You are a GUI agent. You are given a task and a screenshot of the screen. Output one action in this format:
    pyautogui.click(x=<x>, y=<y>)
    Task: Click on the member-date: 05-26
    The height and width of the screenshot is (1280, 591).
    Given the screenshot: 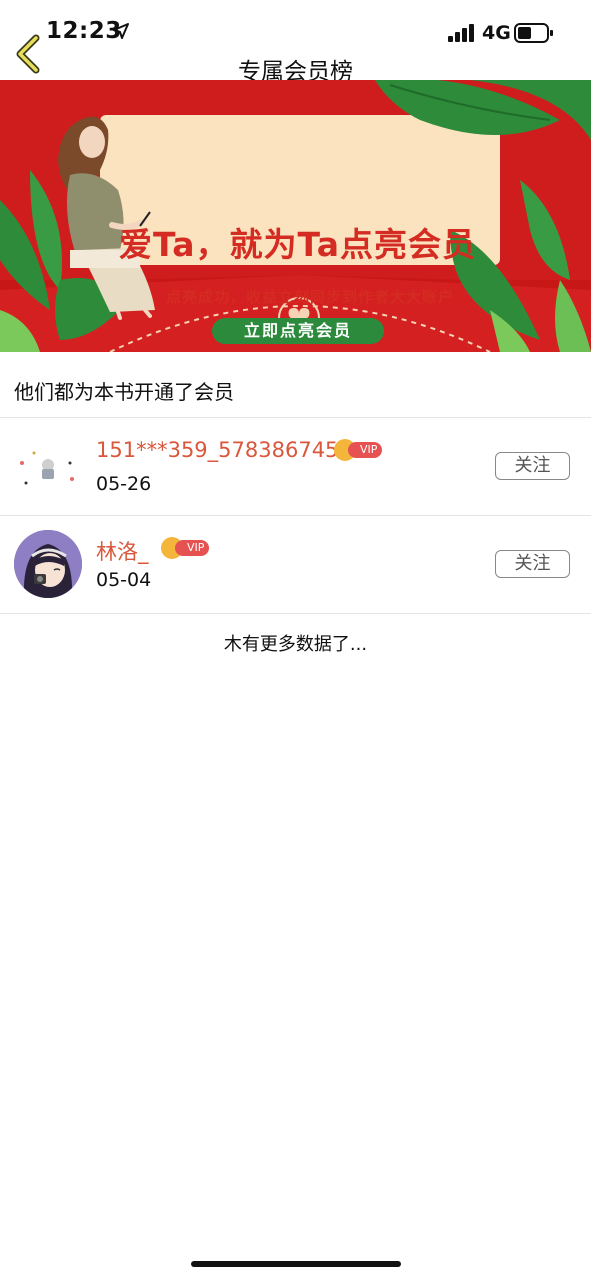 What is the action you would take?
    pyautogui.click(x=124, y=484)
    